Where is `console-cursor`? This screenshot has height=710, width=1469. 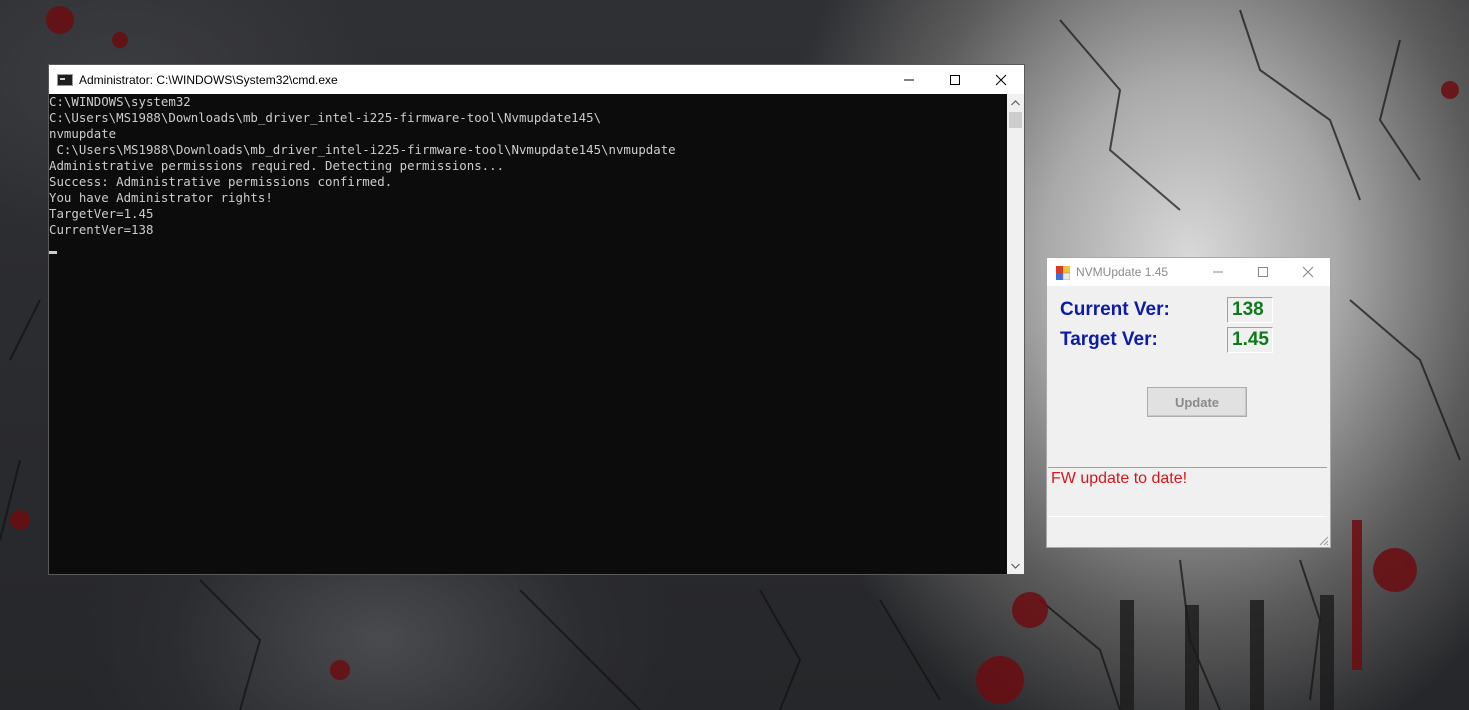
console-cursor is located at coordinates (53, 252).